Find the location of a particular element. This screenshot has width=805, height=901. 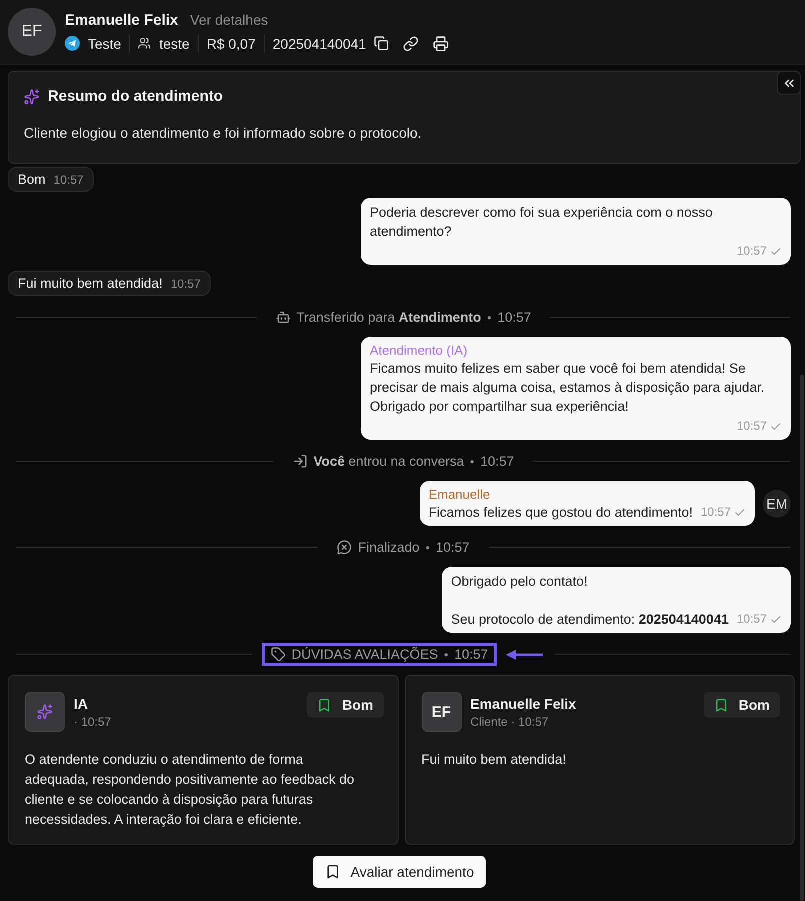

link-icon is located at coordinates (411, 44).